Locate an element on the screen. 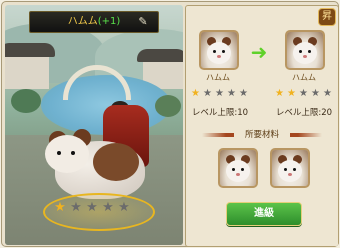  next-pet-card is located at coordinates (305, 50).